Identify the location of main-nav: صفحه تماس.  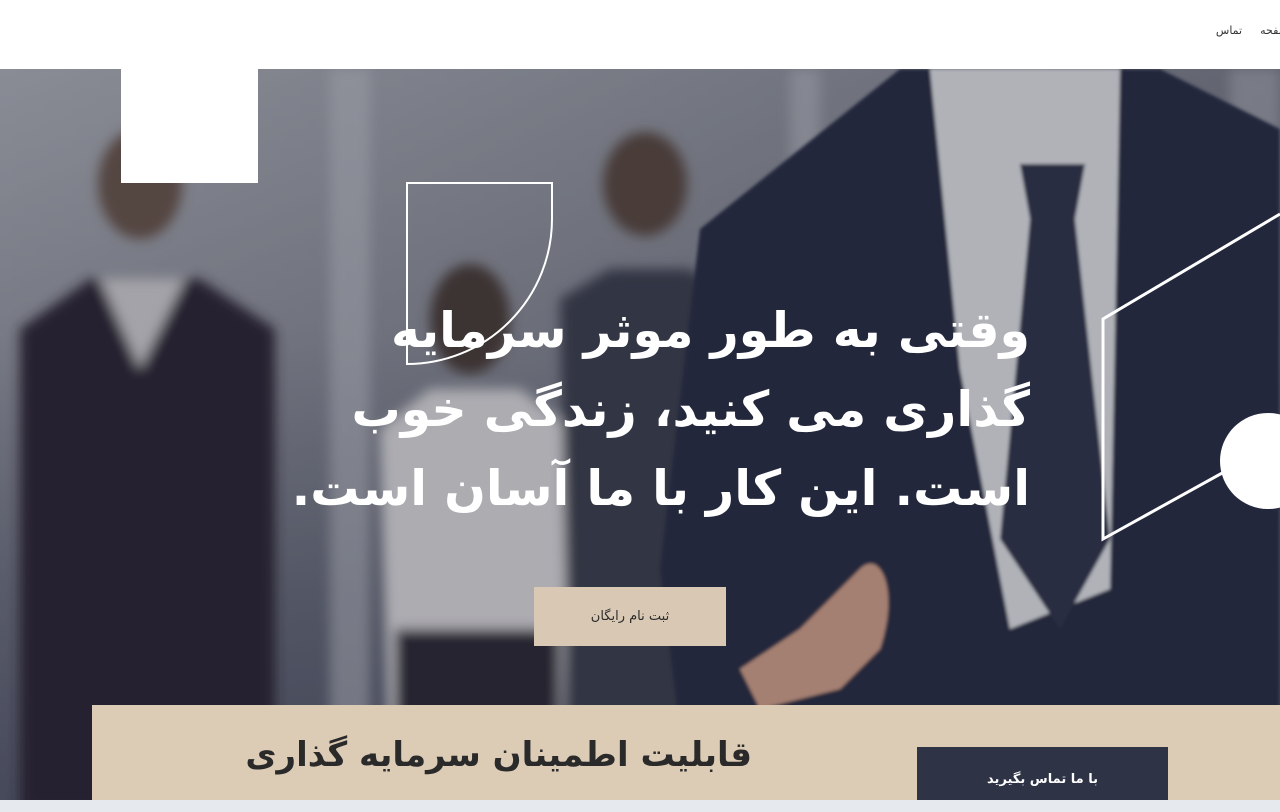
(1248, 30).